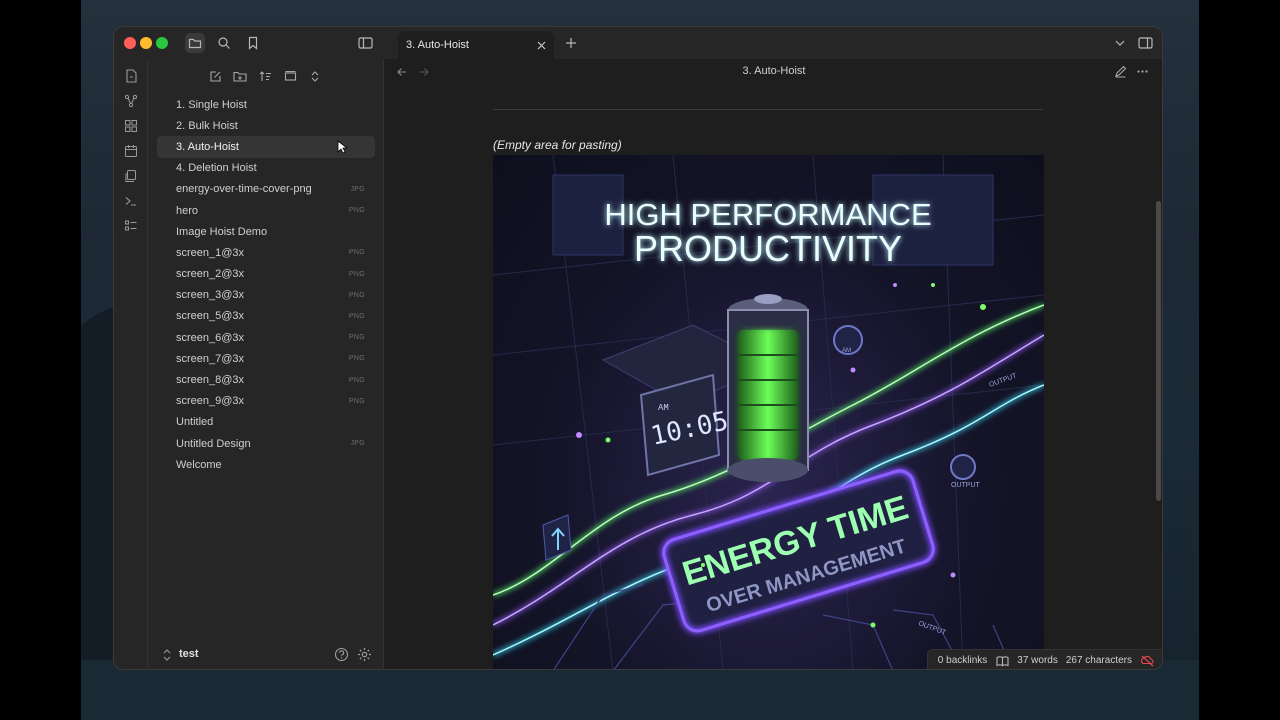 Image resolution: width=1280 pixels, height=720 pixels. Describe the element at coordinates (1003, 380) in the screenshot. I see `output-label-right: OUTPUT` at that location.